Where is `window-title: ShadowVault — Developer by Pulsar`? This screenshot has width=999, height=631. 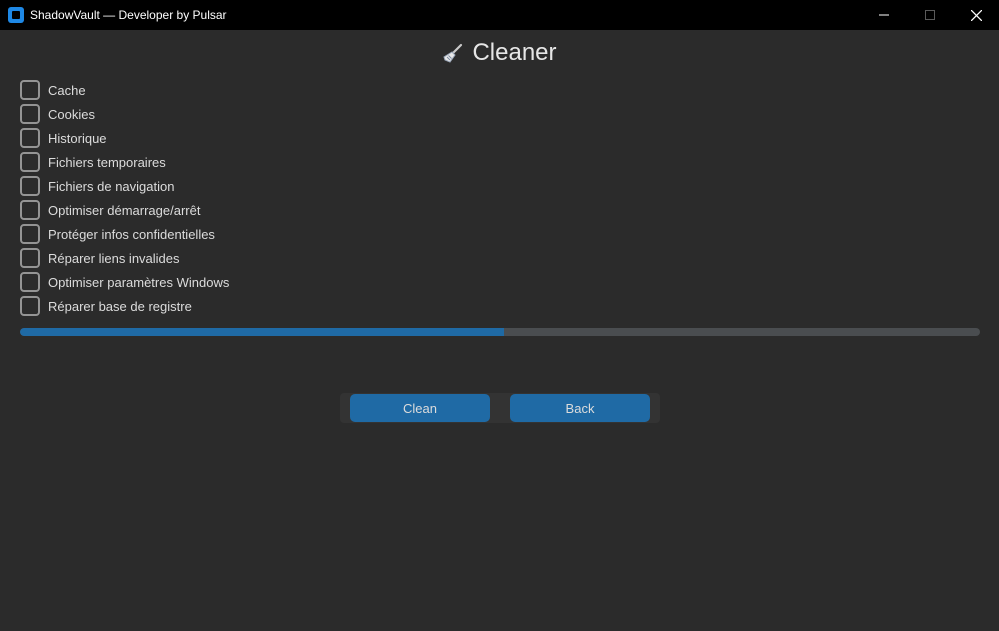
window-title: ShadowVault — Developer by Pulsar is located at coordinates (128, 15).